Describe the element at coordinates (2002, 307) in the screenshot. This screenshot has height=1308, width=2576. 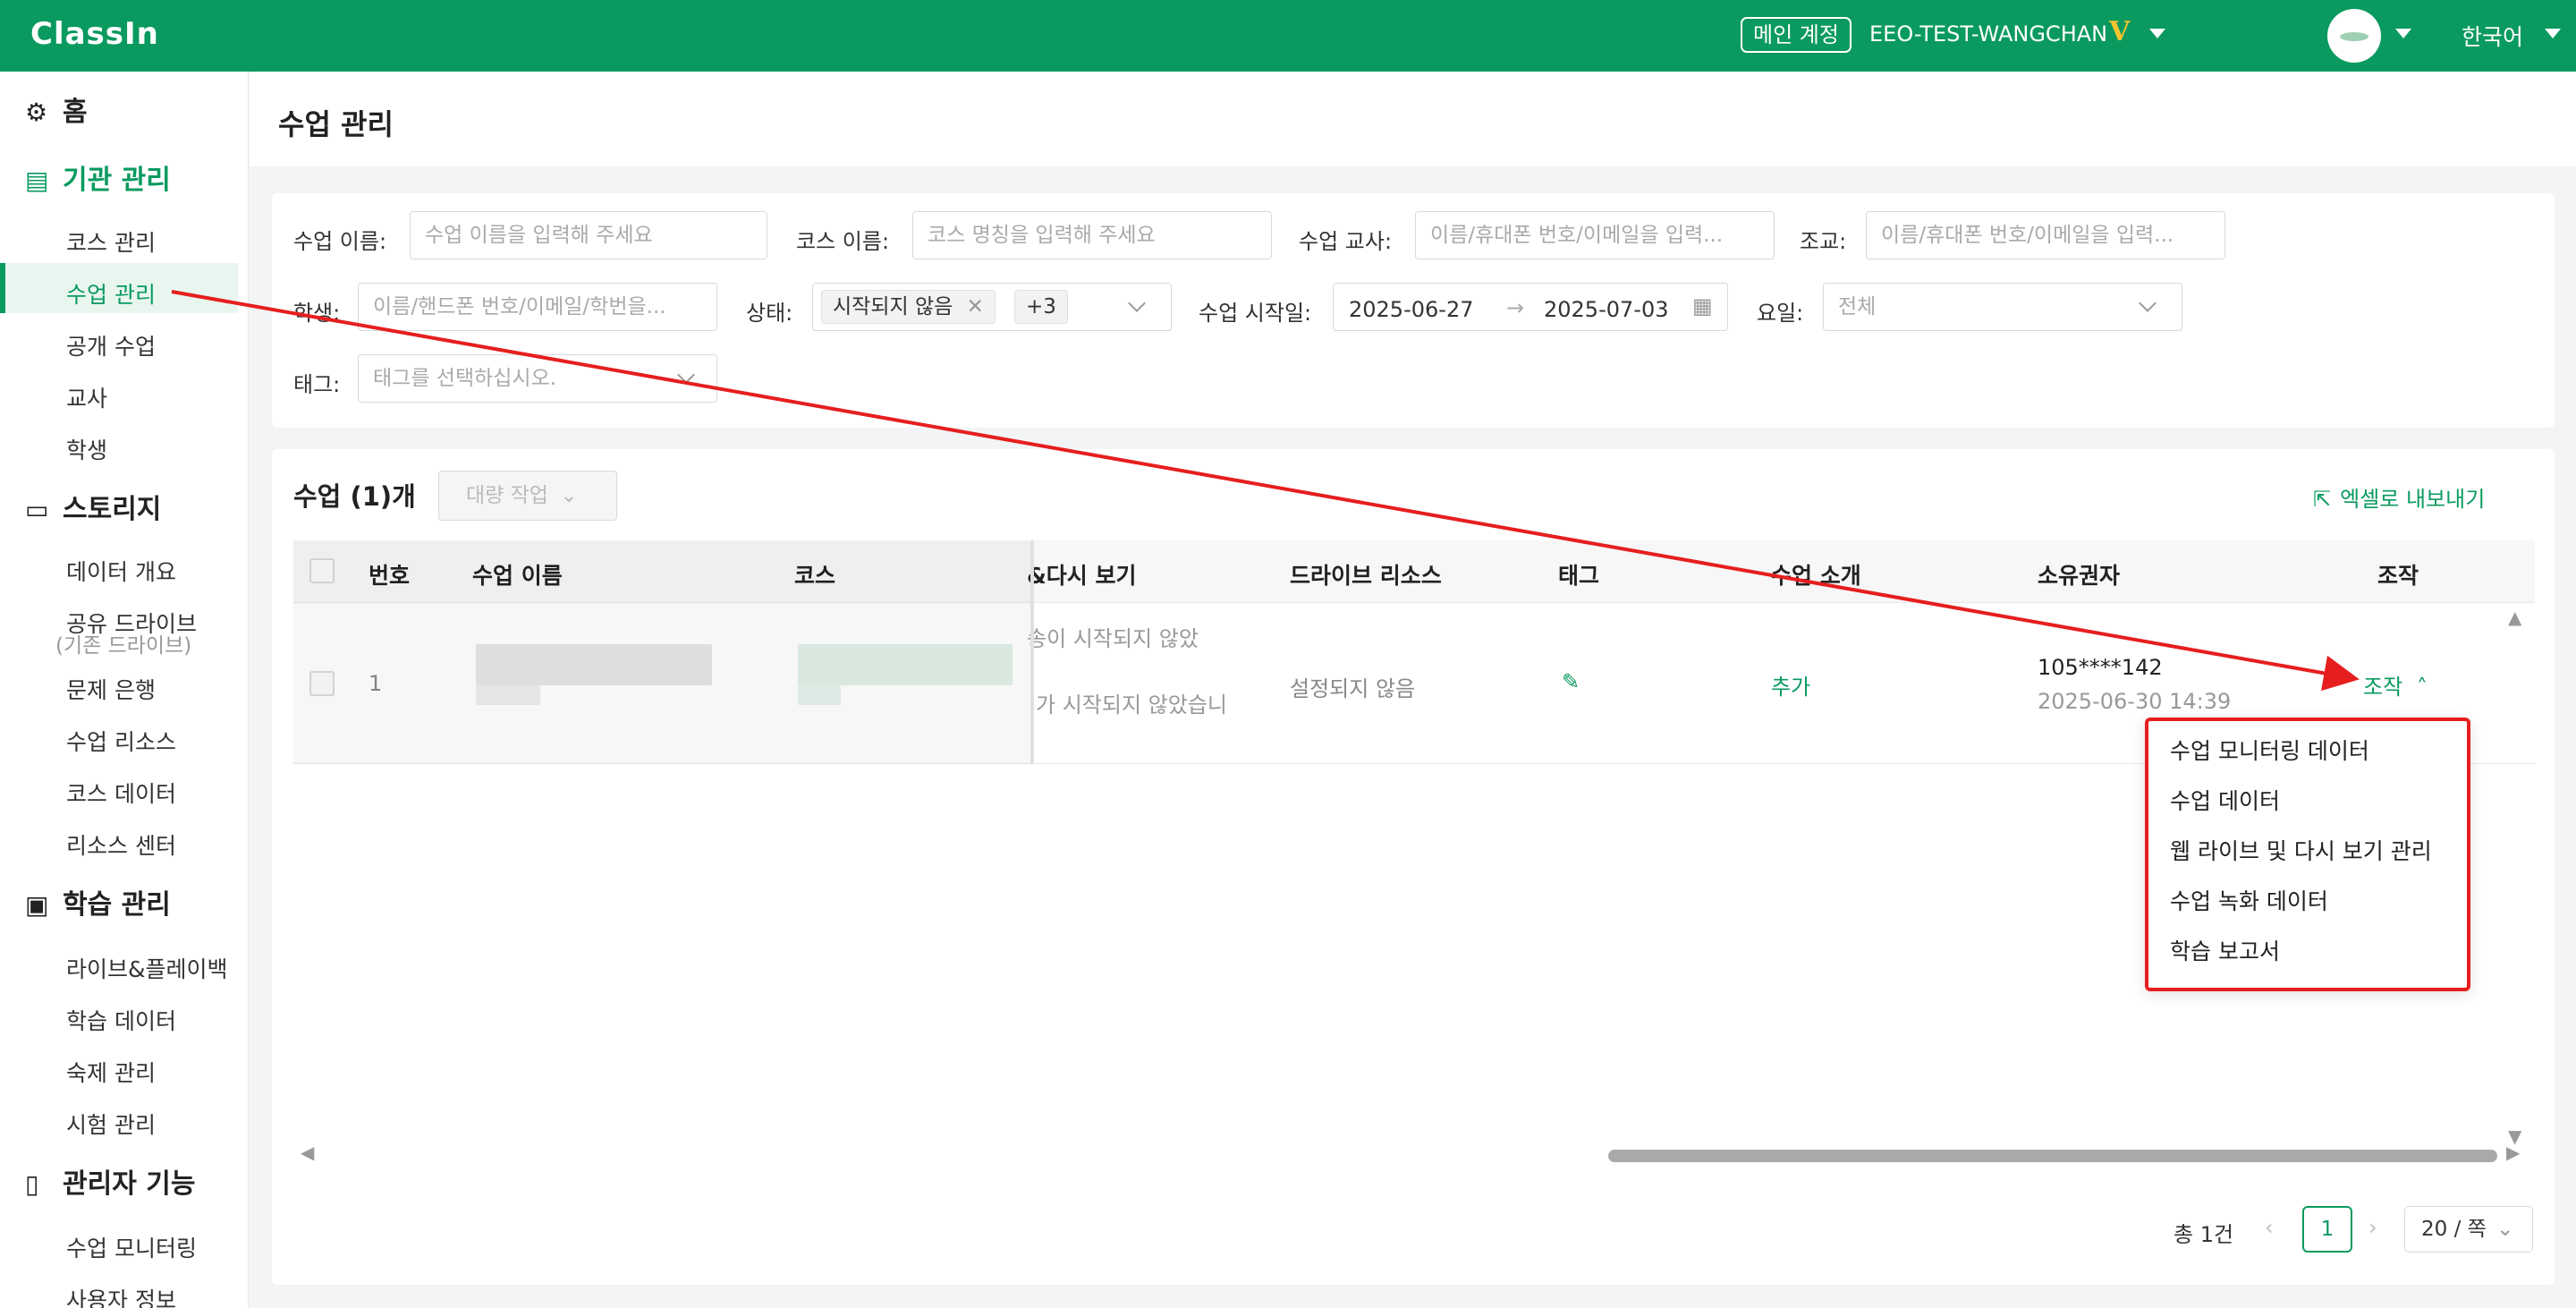
I see `weekday-select: 전체` at that location.